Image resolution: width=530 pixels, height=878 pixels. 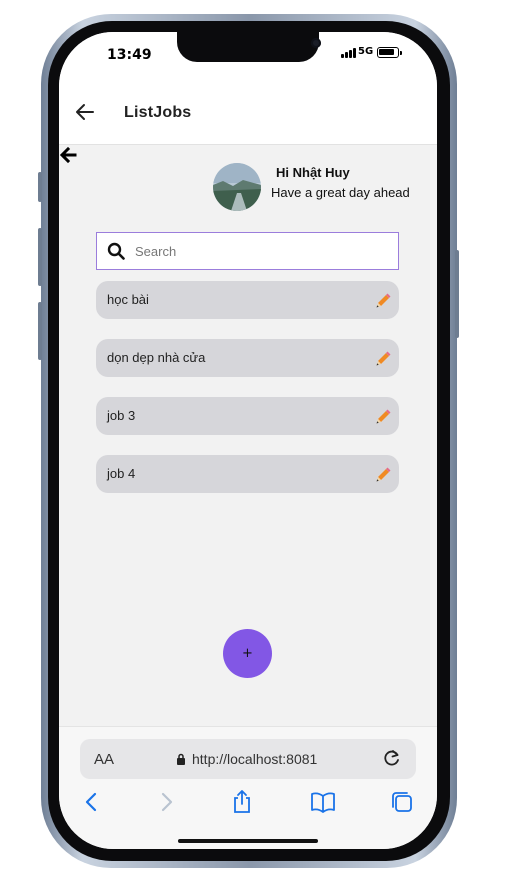 I want to click on avatar, so click(x=237, y=187).